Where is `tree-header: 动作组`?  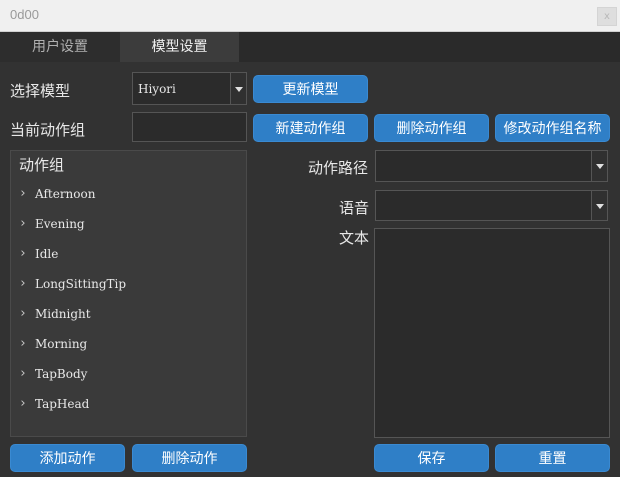
tree-header: 动作组 is located at coordinates (42, 165).